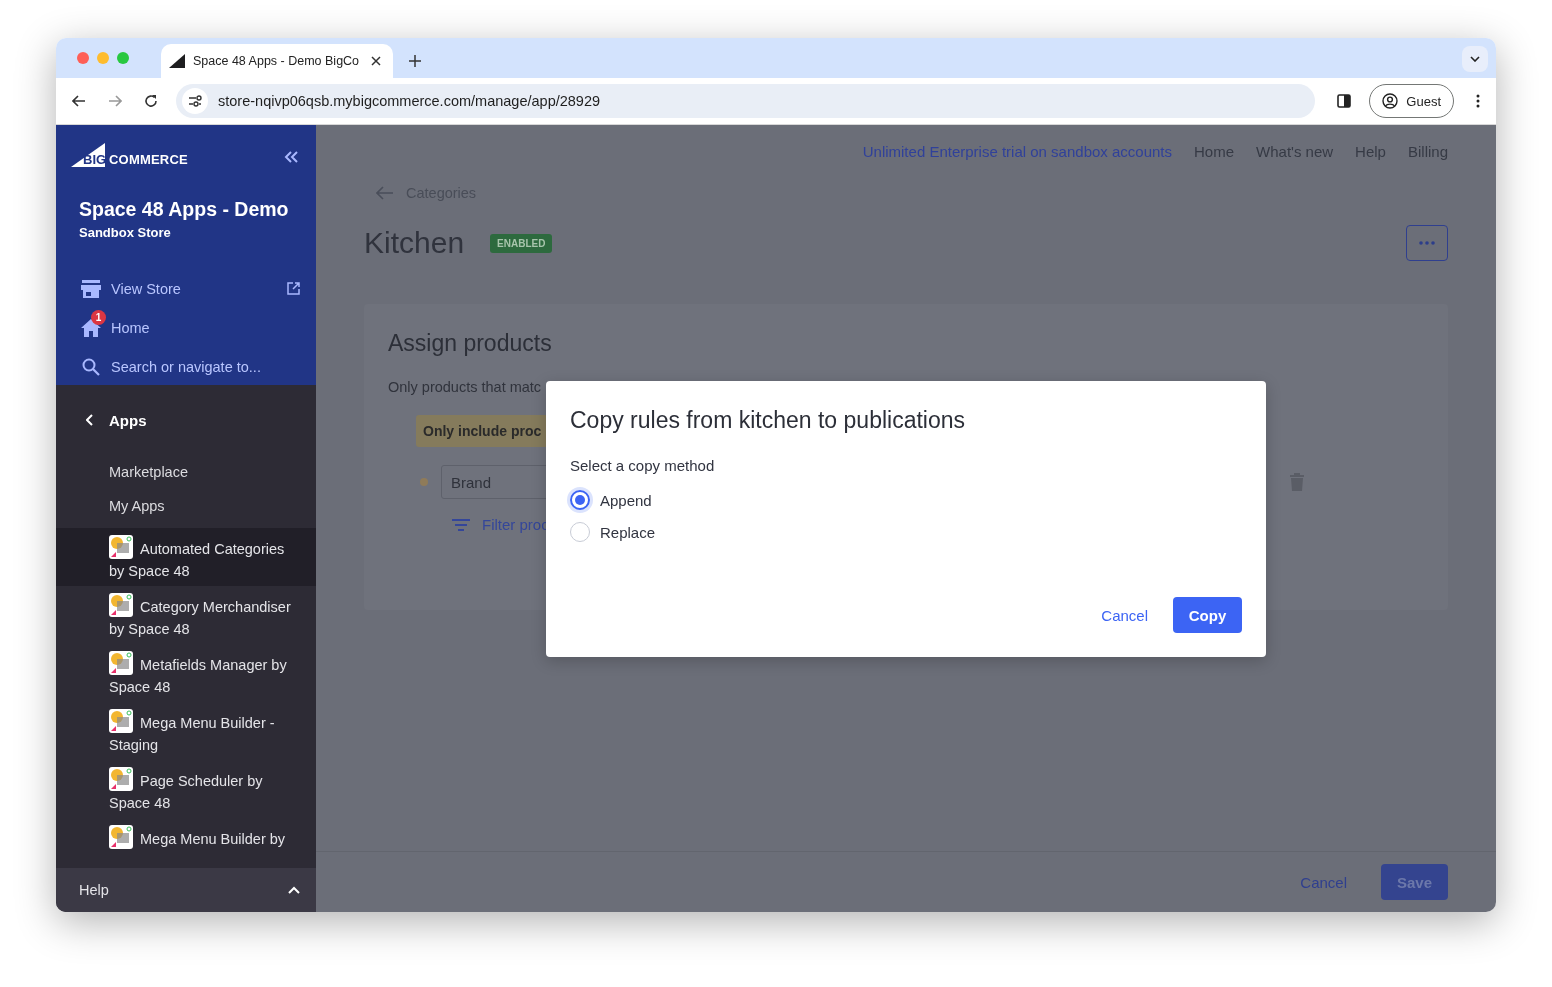  Describe the element at coordinates (768, 420) in the screenshot. I see `dialog-title: Copy rules from kitchen to publications` at that location.